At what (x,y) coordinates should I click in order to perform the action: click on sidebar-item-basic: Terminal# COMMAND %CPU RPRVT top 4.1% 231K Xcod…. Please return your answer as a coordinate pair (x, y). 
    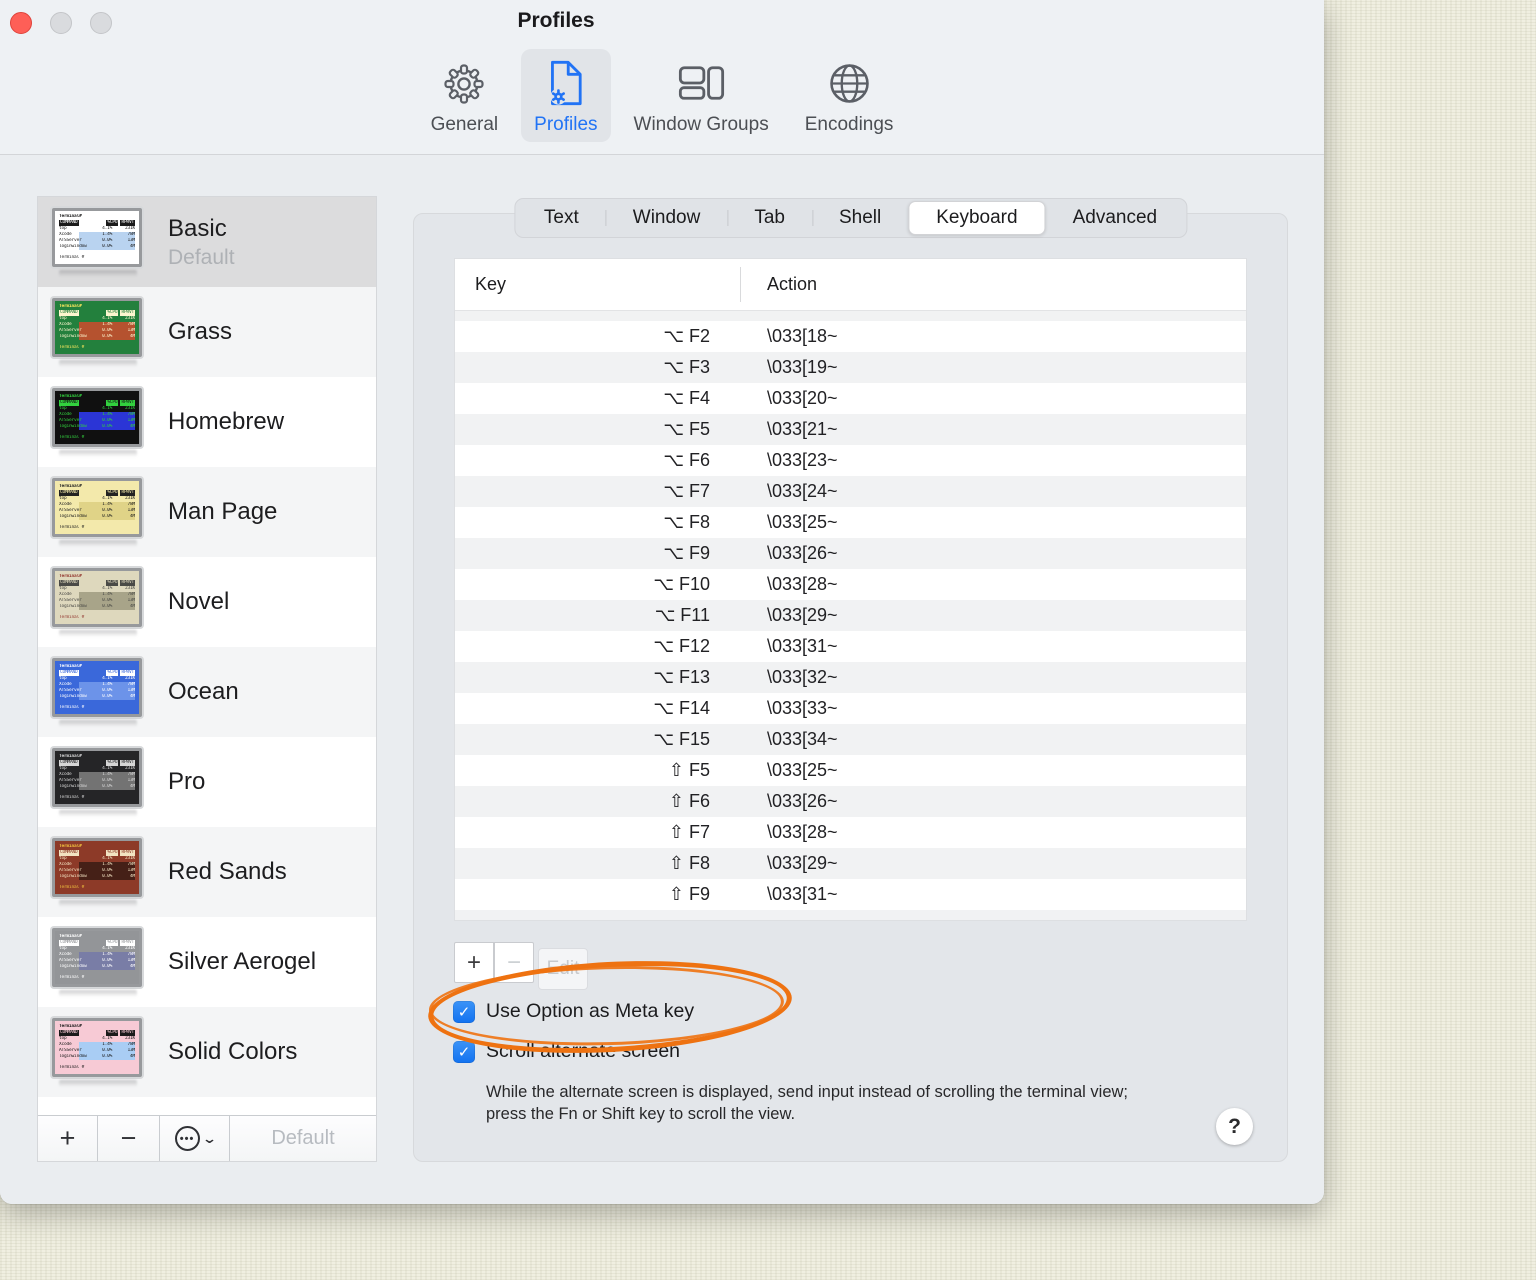
    Looking at the image, I should click on (207, 242).